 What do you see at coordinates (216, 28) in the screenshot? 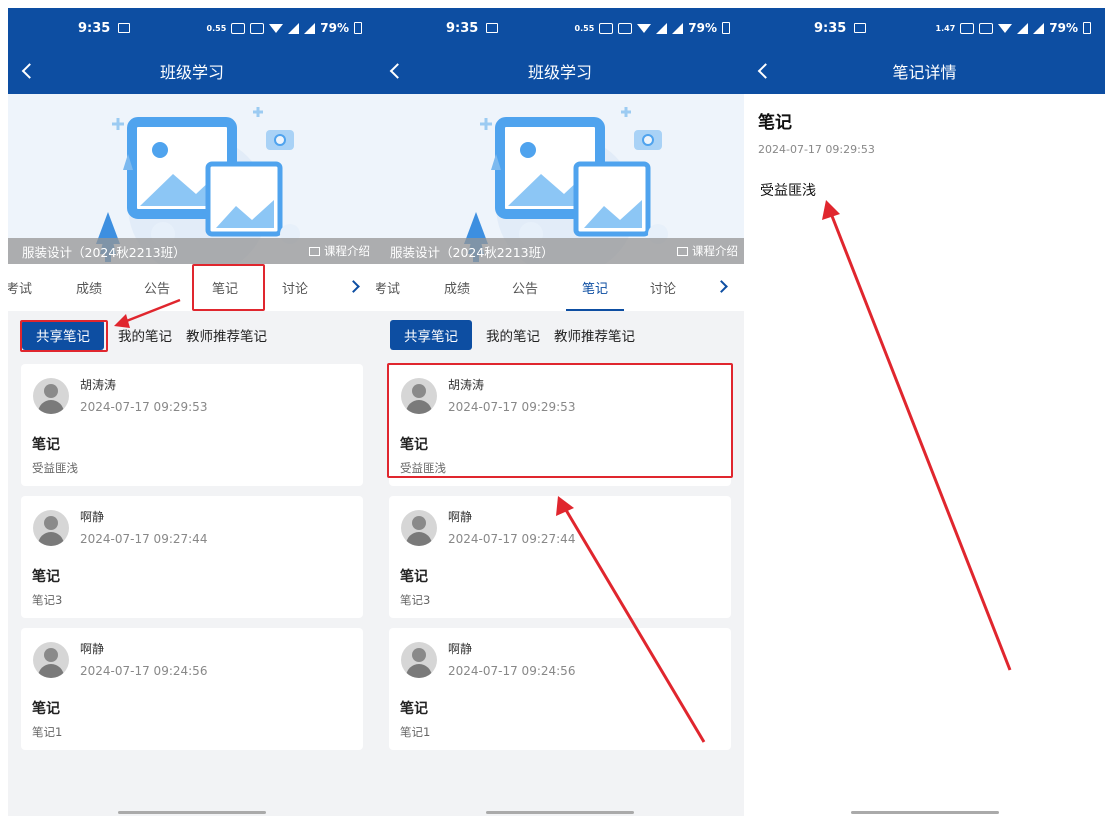
I see `net-speed: 0.55` at bounding box center [216, 28].